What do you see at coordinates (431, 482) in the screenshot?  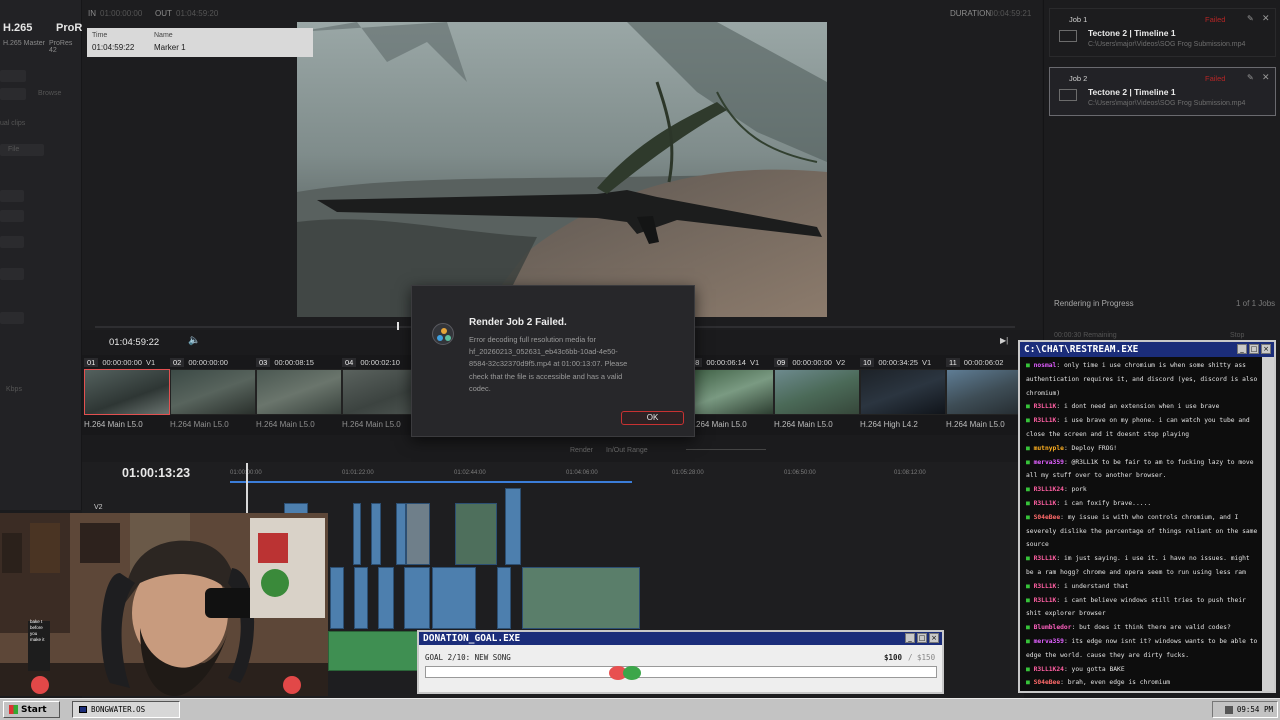 I see `render-range-indicator` at bounding box center [431, 482].